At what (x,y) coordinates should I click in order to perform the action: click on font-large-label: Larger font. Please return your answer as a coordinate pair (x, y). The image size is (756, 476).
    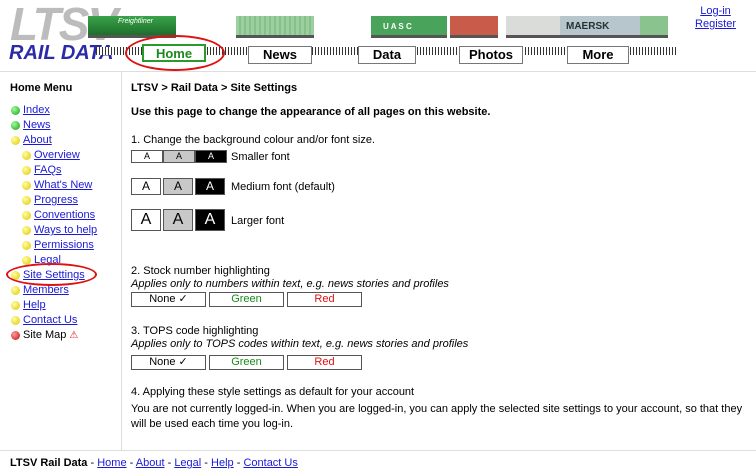
    Looking at the image, I should click on (258, 221).